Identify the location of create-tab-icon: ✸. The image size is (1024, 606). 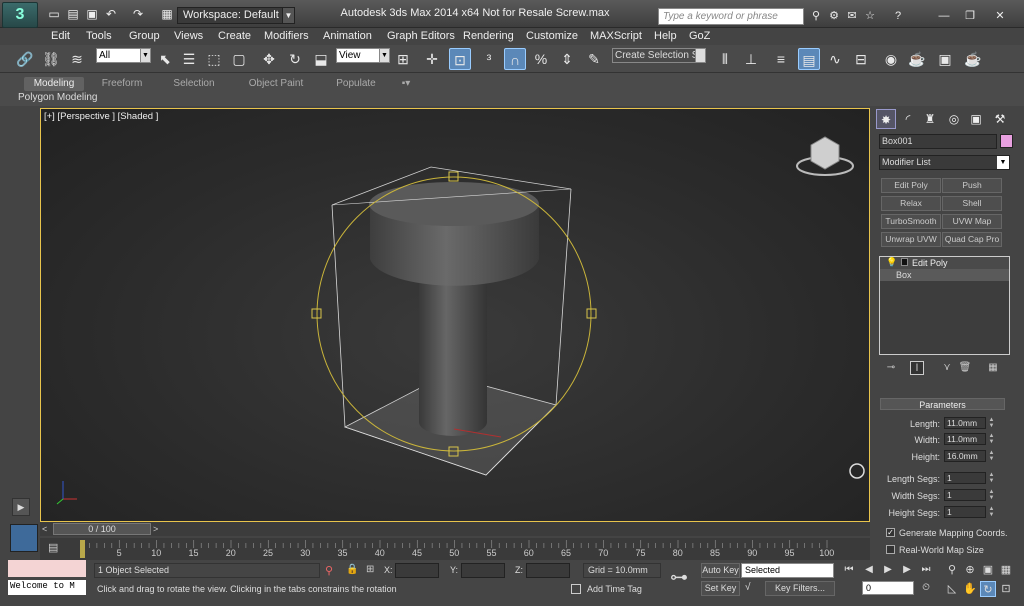
(886, 119).